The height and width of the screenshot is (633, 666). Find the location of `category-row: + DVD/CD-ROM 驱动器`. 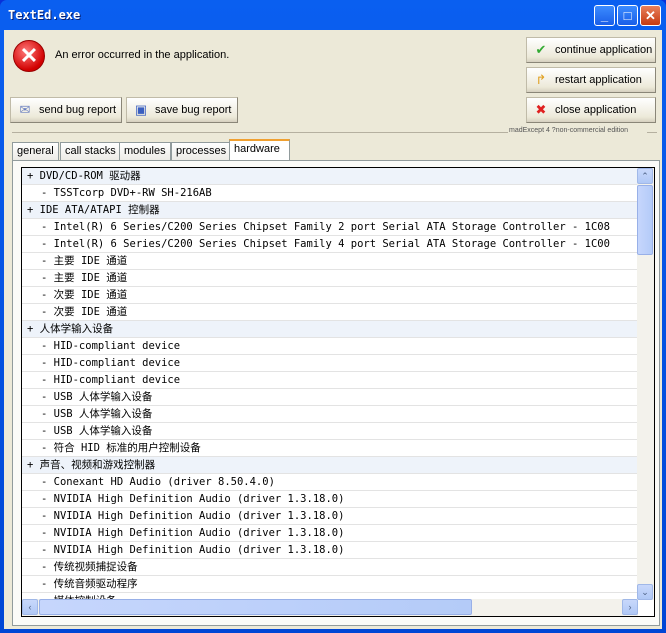

category-row: + DVD/CD-ROM 驱动器 is located at coordinates (330, 176).